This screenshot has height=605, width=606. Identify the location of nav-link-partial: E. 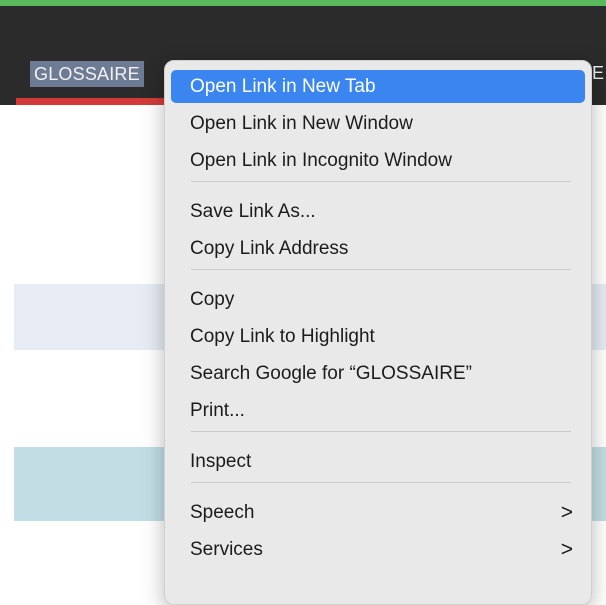
(598, 73).